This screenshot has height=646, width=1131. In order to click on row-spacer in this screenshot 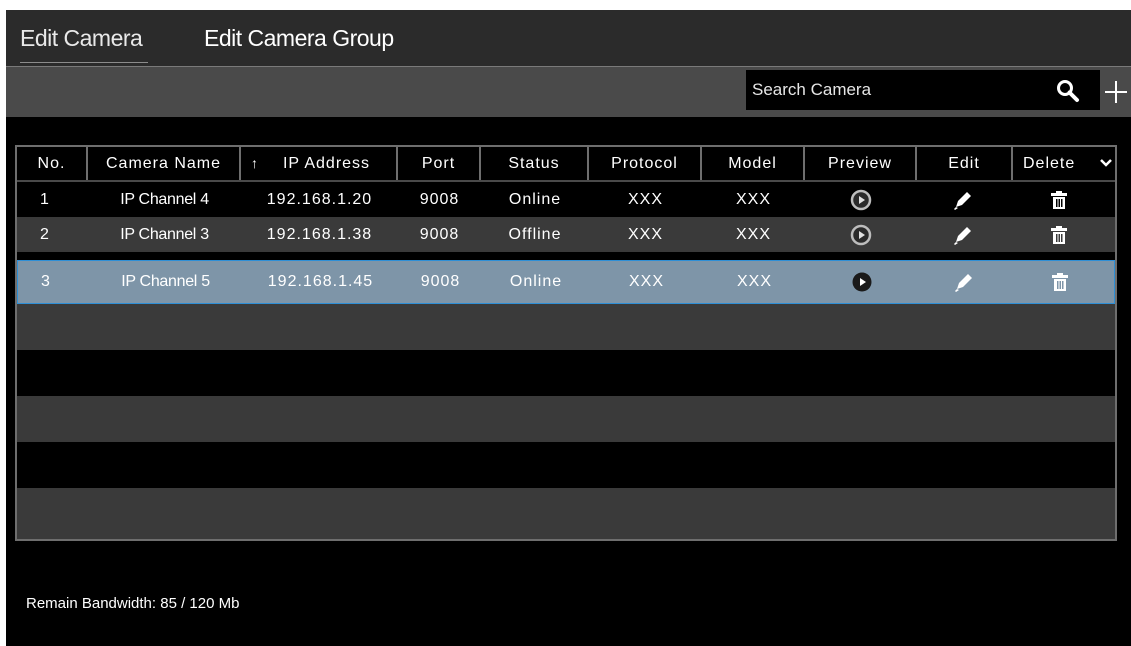, I will do `click(566, 256)`.